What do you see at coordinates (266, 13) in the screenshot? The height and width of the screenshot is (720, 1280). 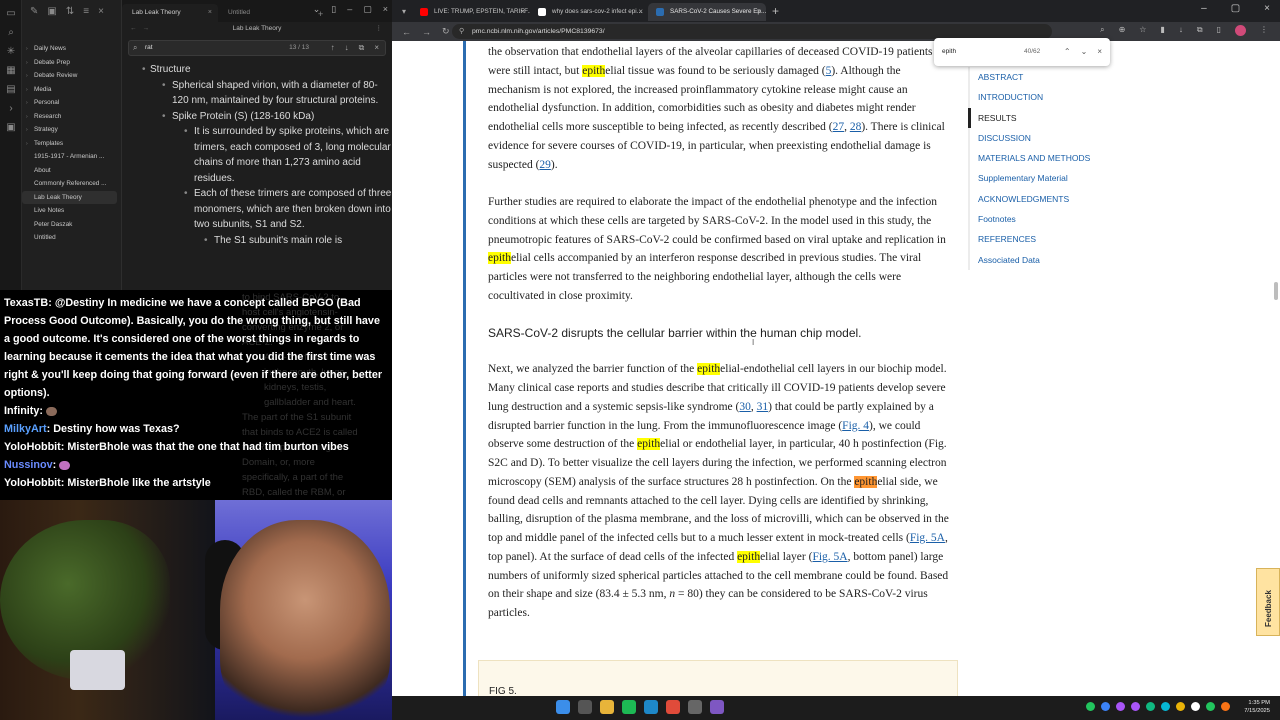 I see `tab-untitled: Untitled` at bounding box center [266, 13].